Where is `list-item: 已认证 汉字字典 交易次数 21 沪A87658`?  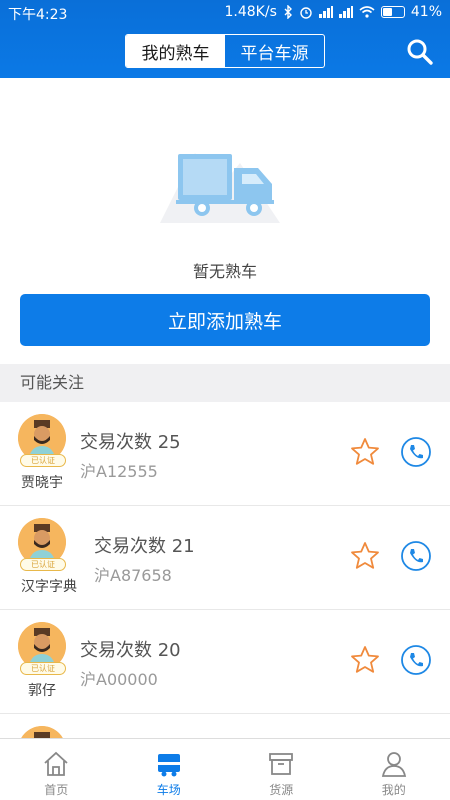
list-item: 已认证 汉字字典 交易次数 21 沪A87658 is located at coordinates (225, 558).